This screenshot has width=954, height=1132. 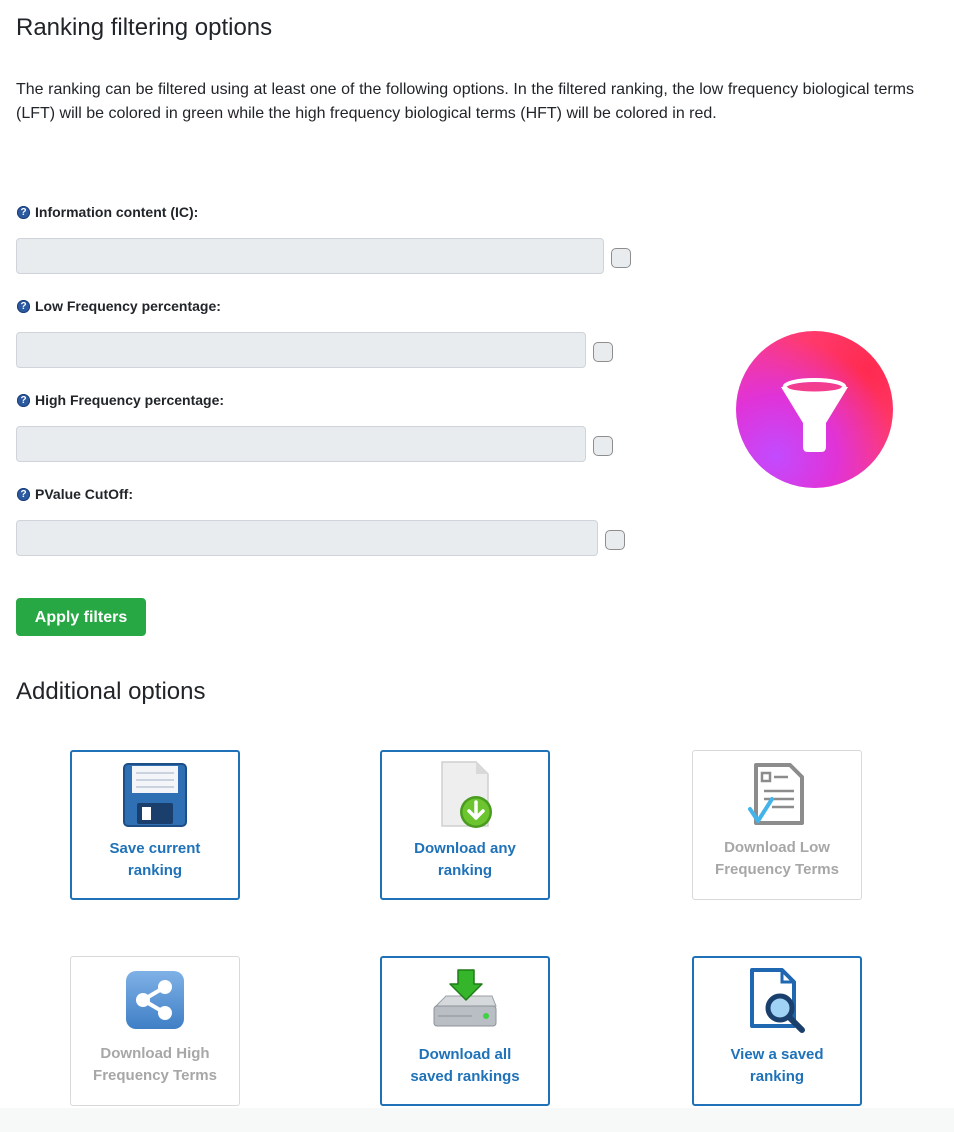 I want to click on share-icon, so click(x=155, y=1000).